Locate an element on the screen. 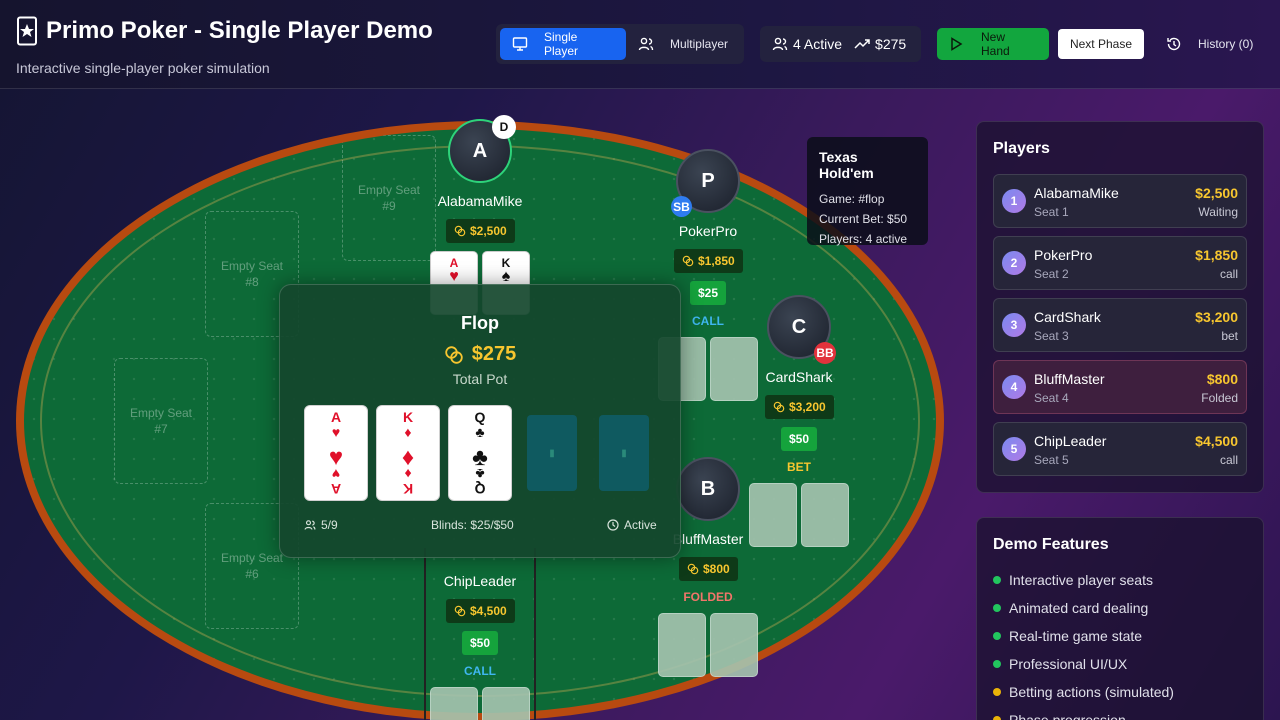  player-status: Waiting is located at coordinates (1218, 212).